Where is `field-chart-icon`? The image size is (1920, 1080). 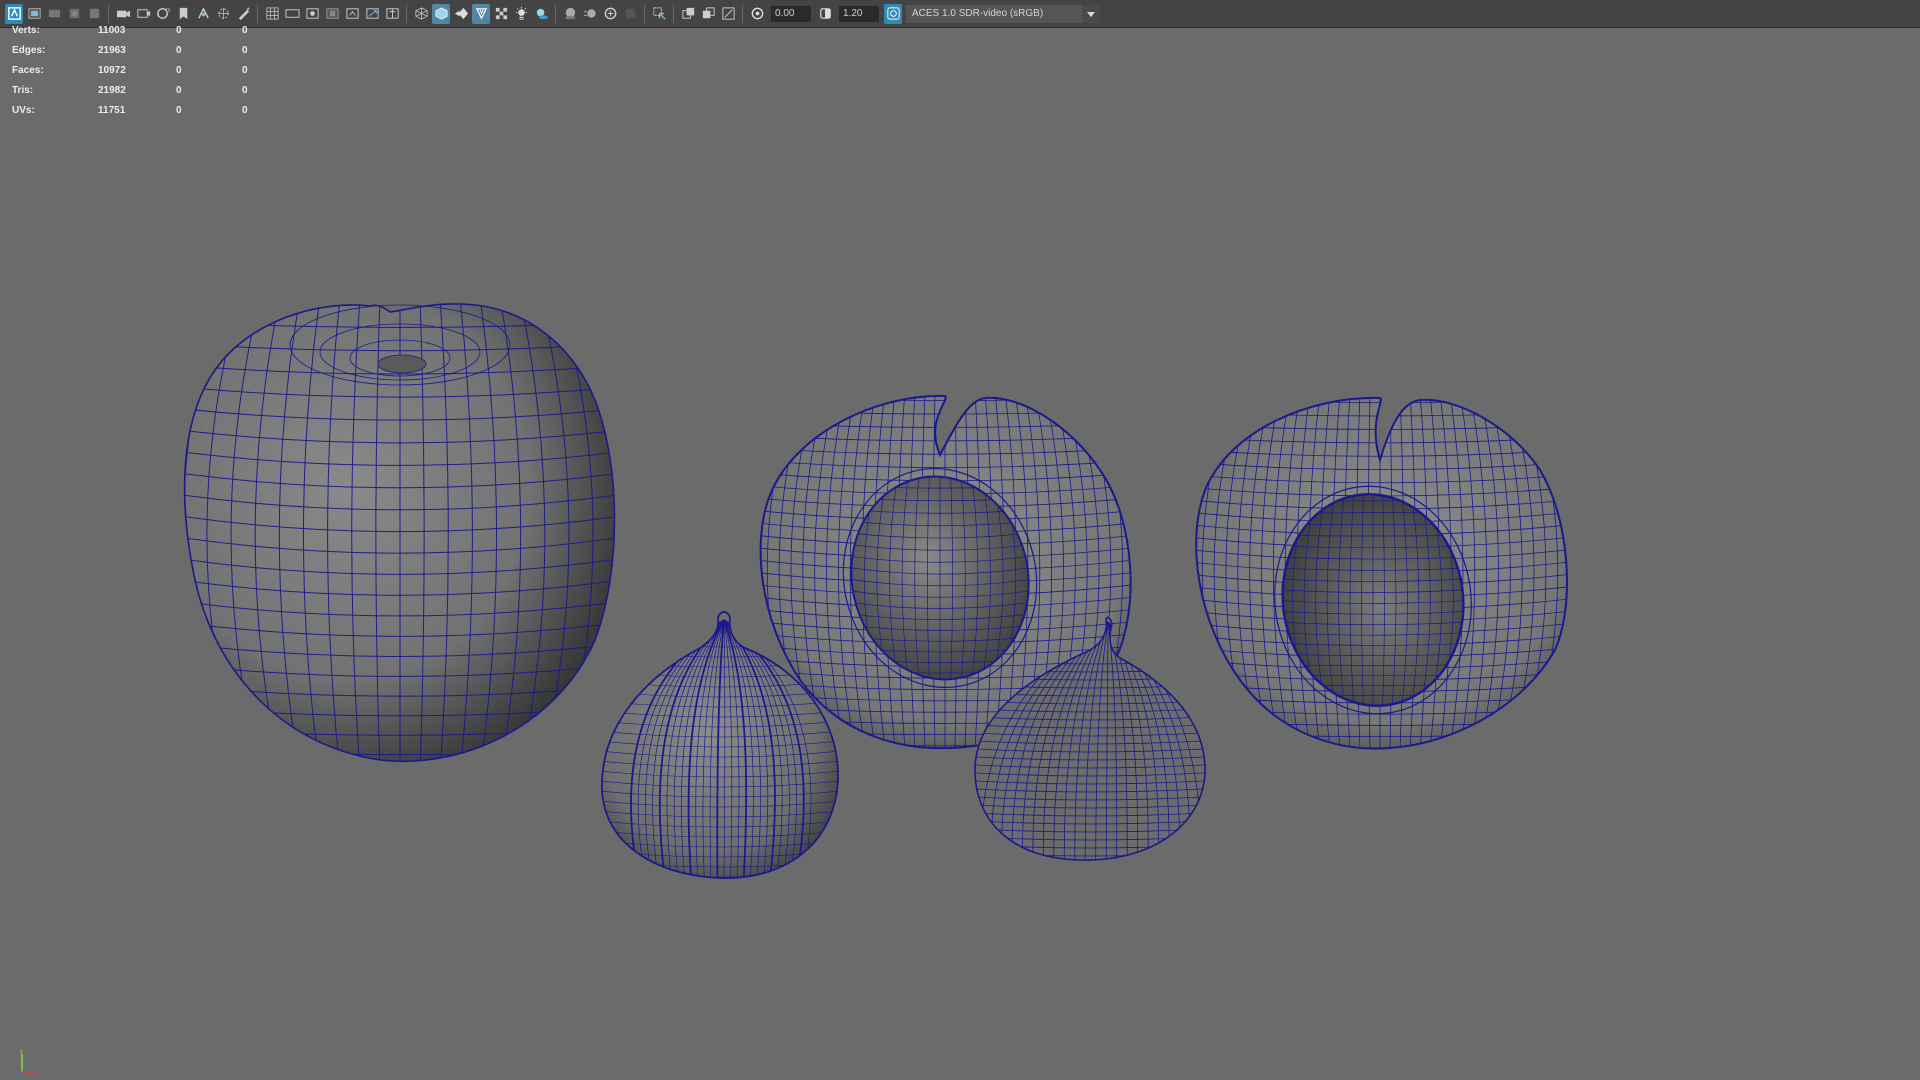
field-chart-icon is located at coordinates (203, 14).